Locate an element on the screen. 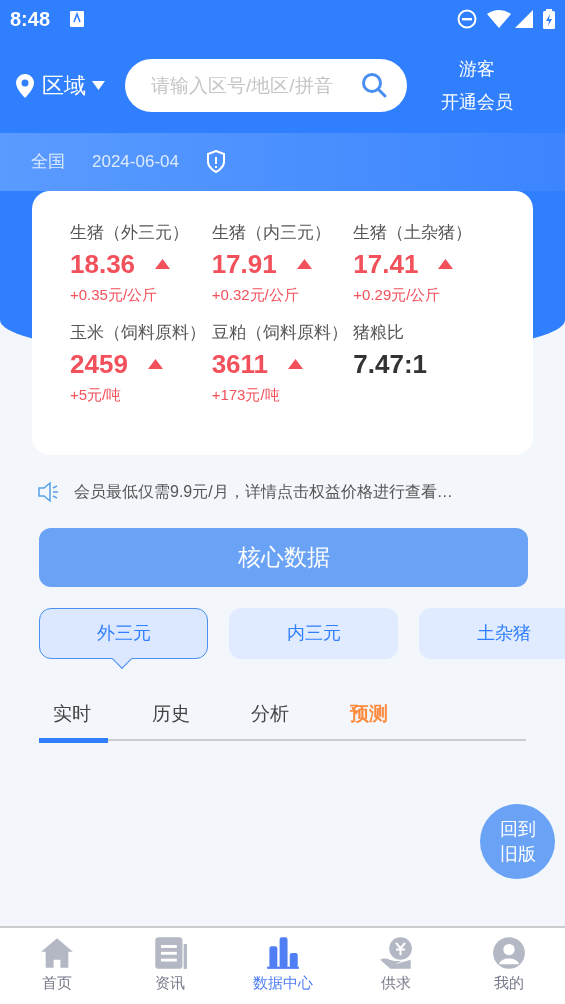 The width and height of the screenshot is (565, 1004). price-change: +0.29元/公斤 is located at coordinates (397, 295).